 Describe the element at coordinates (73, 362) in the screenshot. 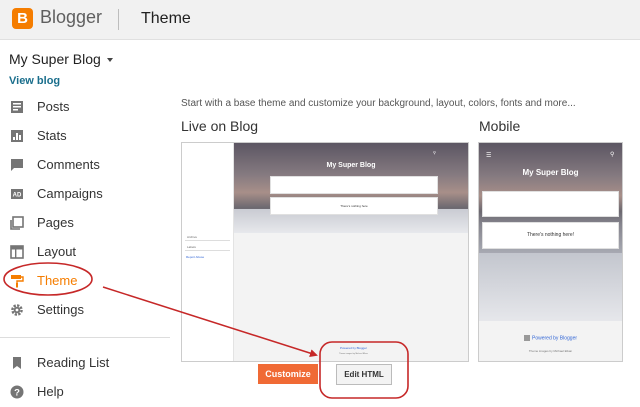

I see `sidebar-item-label: Reading List` at that location.